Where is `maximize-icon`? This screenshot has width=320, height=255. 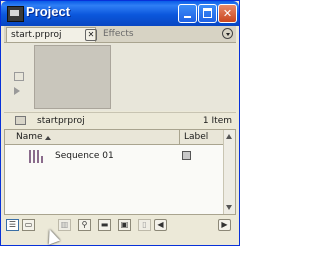
maximize-icon is located at coordinates (207, 13).